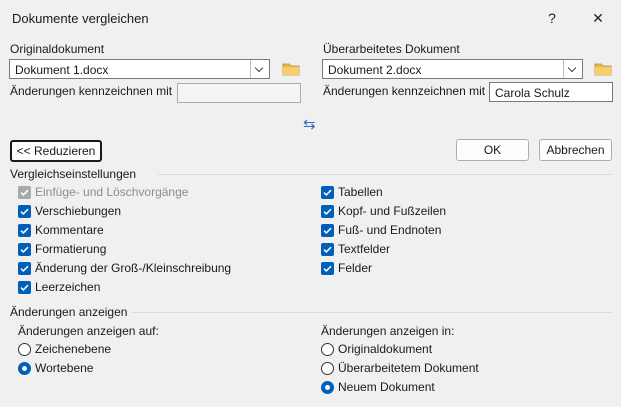 This screenshot has height=407, width=621. Describe the element at coordinates (575, 150) in the screenshot. I see `cancel-button: Abbrechen` at that location.